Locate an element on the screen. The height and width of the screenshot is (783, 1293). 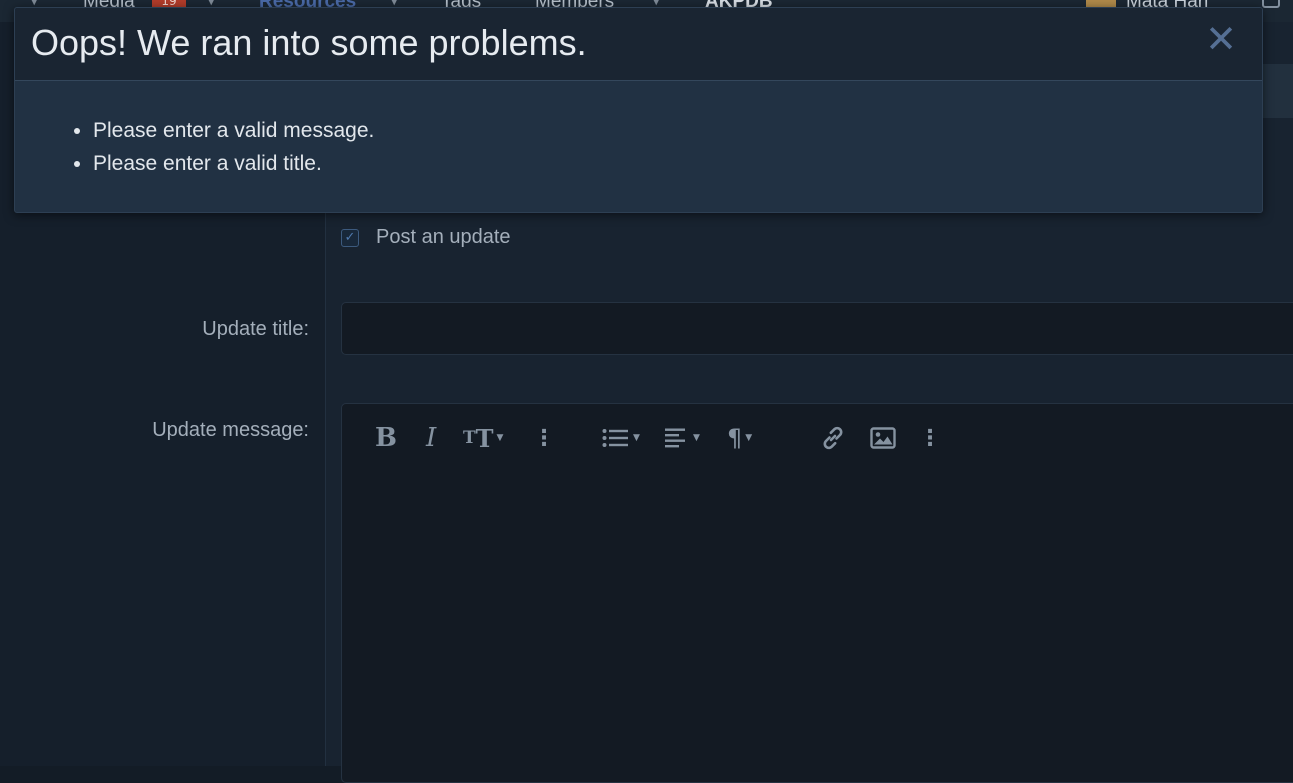
inbox-icon is located at coordinates (1271, 4).